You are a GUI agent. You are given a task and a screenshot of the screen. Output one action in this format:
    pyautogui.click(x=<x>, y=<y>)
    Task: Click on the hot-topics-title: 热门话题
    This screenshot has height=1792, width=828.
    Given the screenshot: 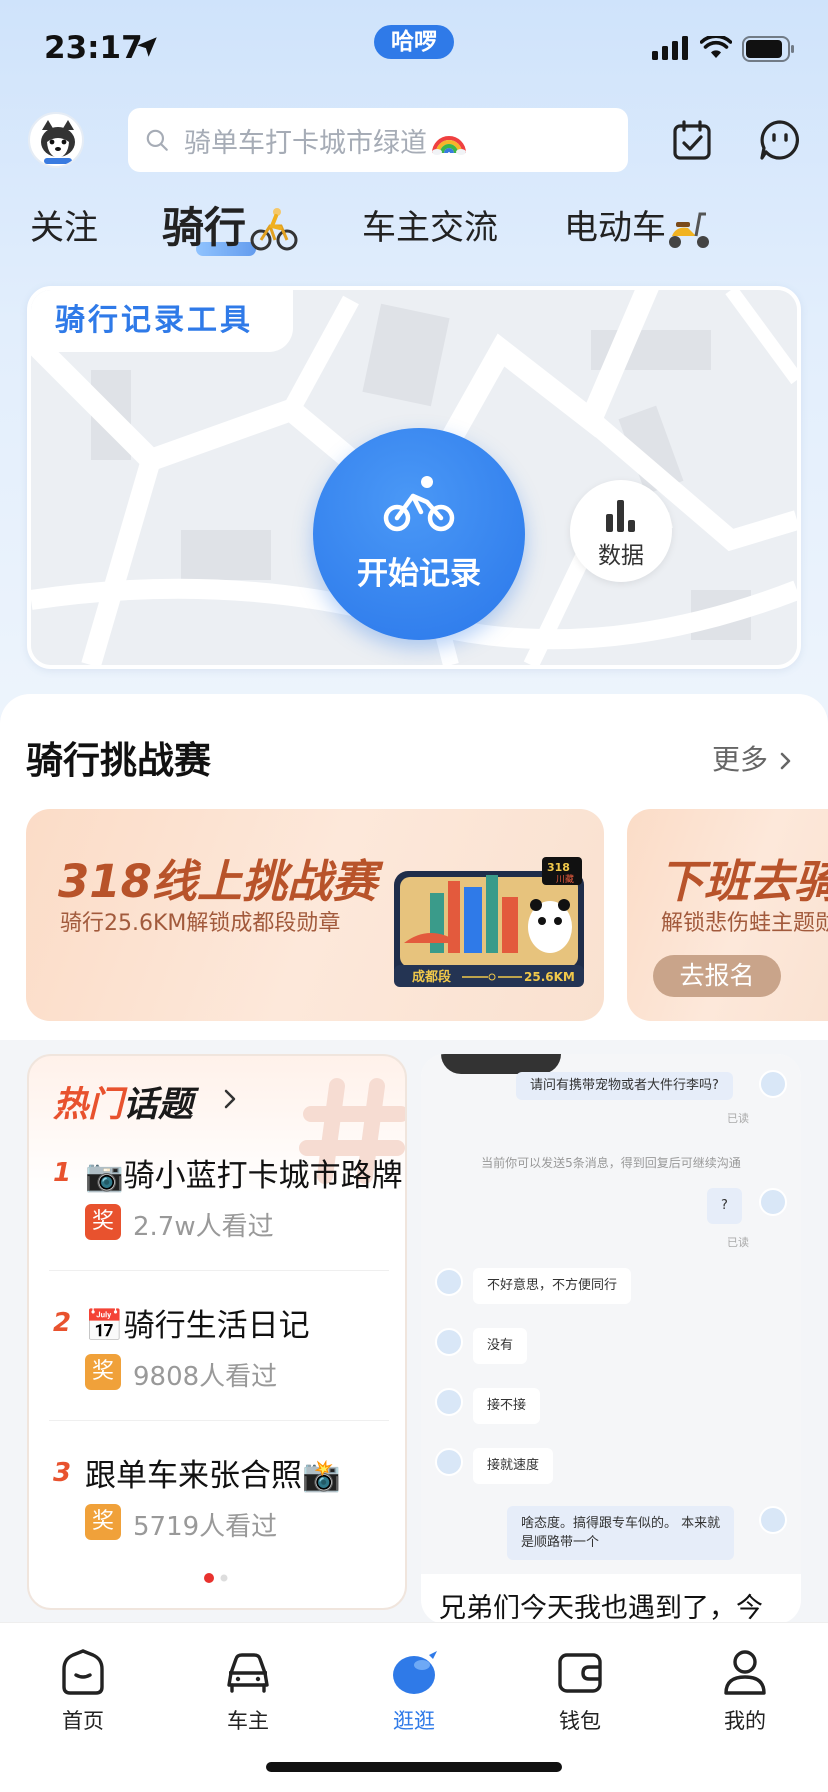 What is the action you would take?
    pyautogui.click(x=123, y=1101)
    